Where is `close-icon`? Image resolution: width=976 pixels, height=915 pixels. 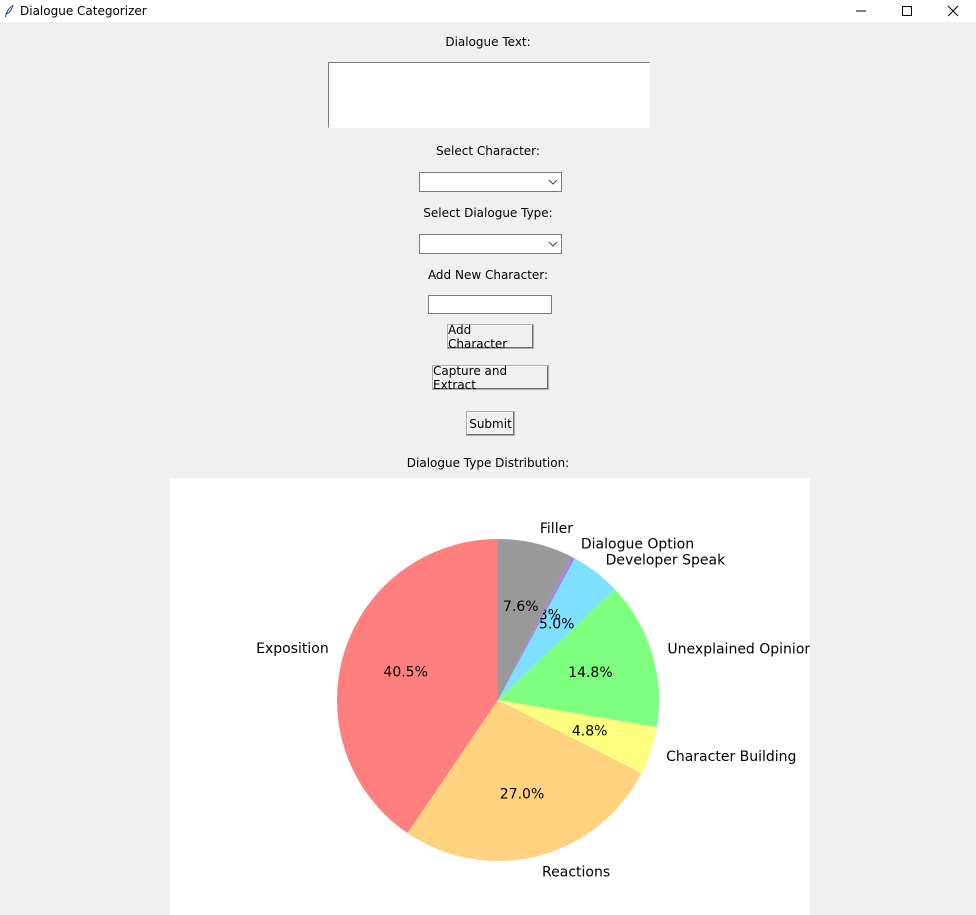
close-icon is located at coordinates (953, 11).